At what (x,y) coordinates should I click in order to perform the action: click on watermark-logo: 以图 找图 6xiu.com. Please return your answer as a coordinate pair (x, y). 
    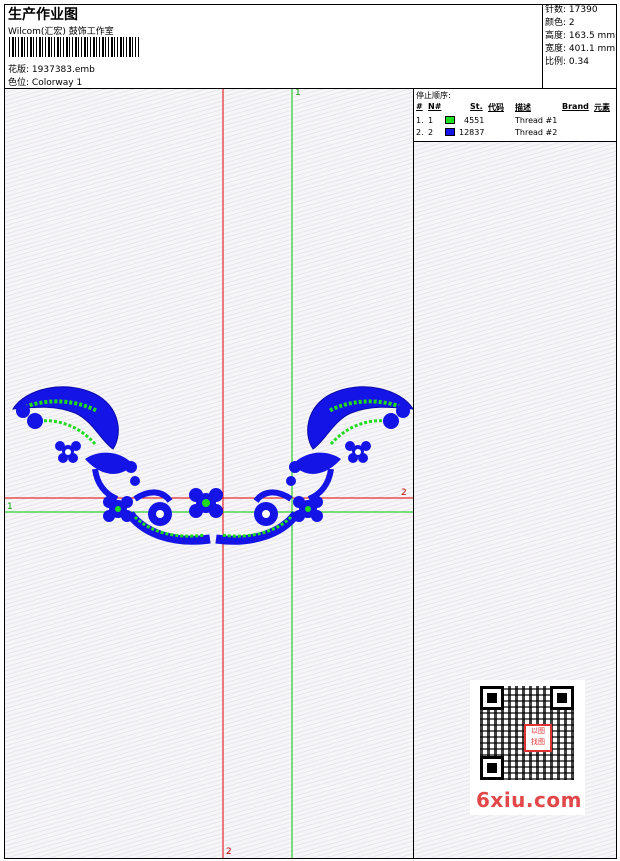
    Looking at the image, I should click on (527, 747).